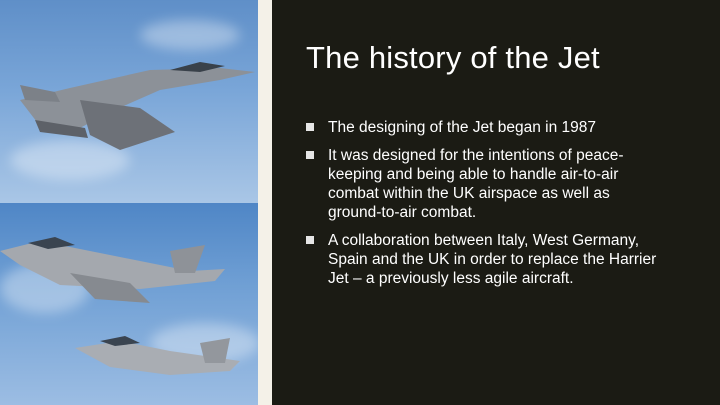 The width and height of the screenshot is (720, 405). What do you see at coordinates (462, 127) in the screenshot?
I see `bullet-text: The designing of the Jet began in 1987` at bounding box center [462, 127].